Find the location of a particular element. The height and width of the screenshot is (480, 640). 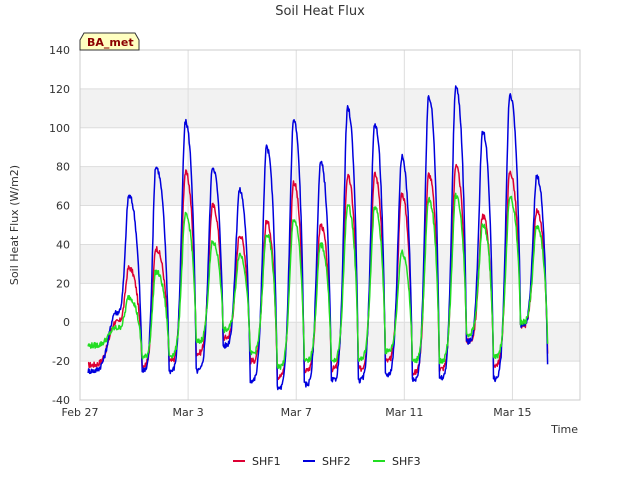

chart-title: Soil Heat Flux is located at coordinates (320, 11).